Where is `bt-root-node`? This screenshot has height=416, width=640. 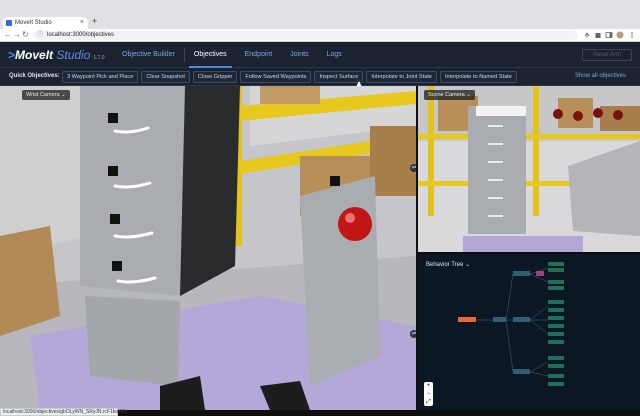 bt-root-node is located at coordinates (467, 319).